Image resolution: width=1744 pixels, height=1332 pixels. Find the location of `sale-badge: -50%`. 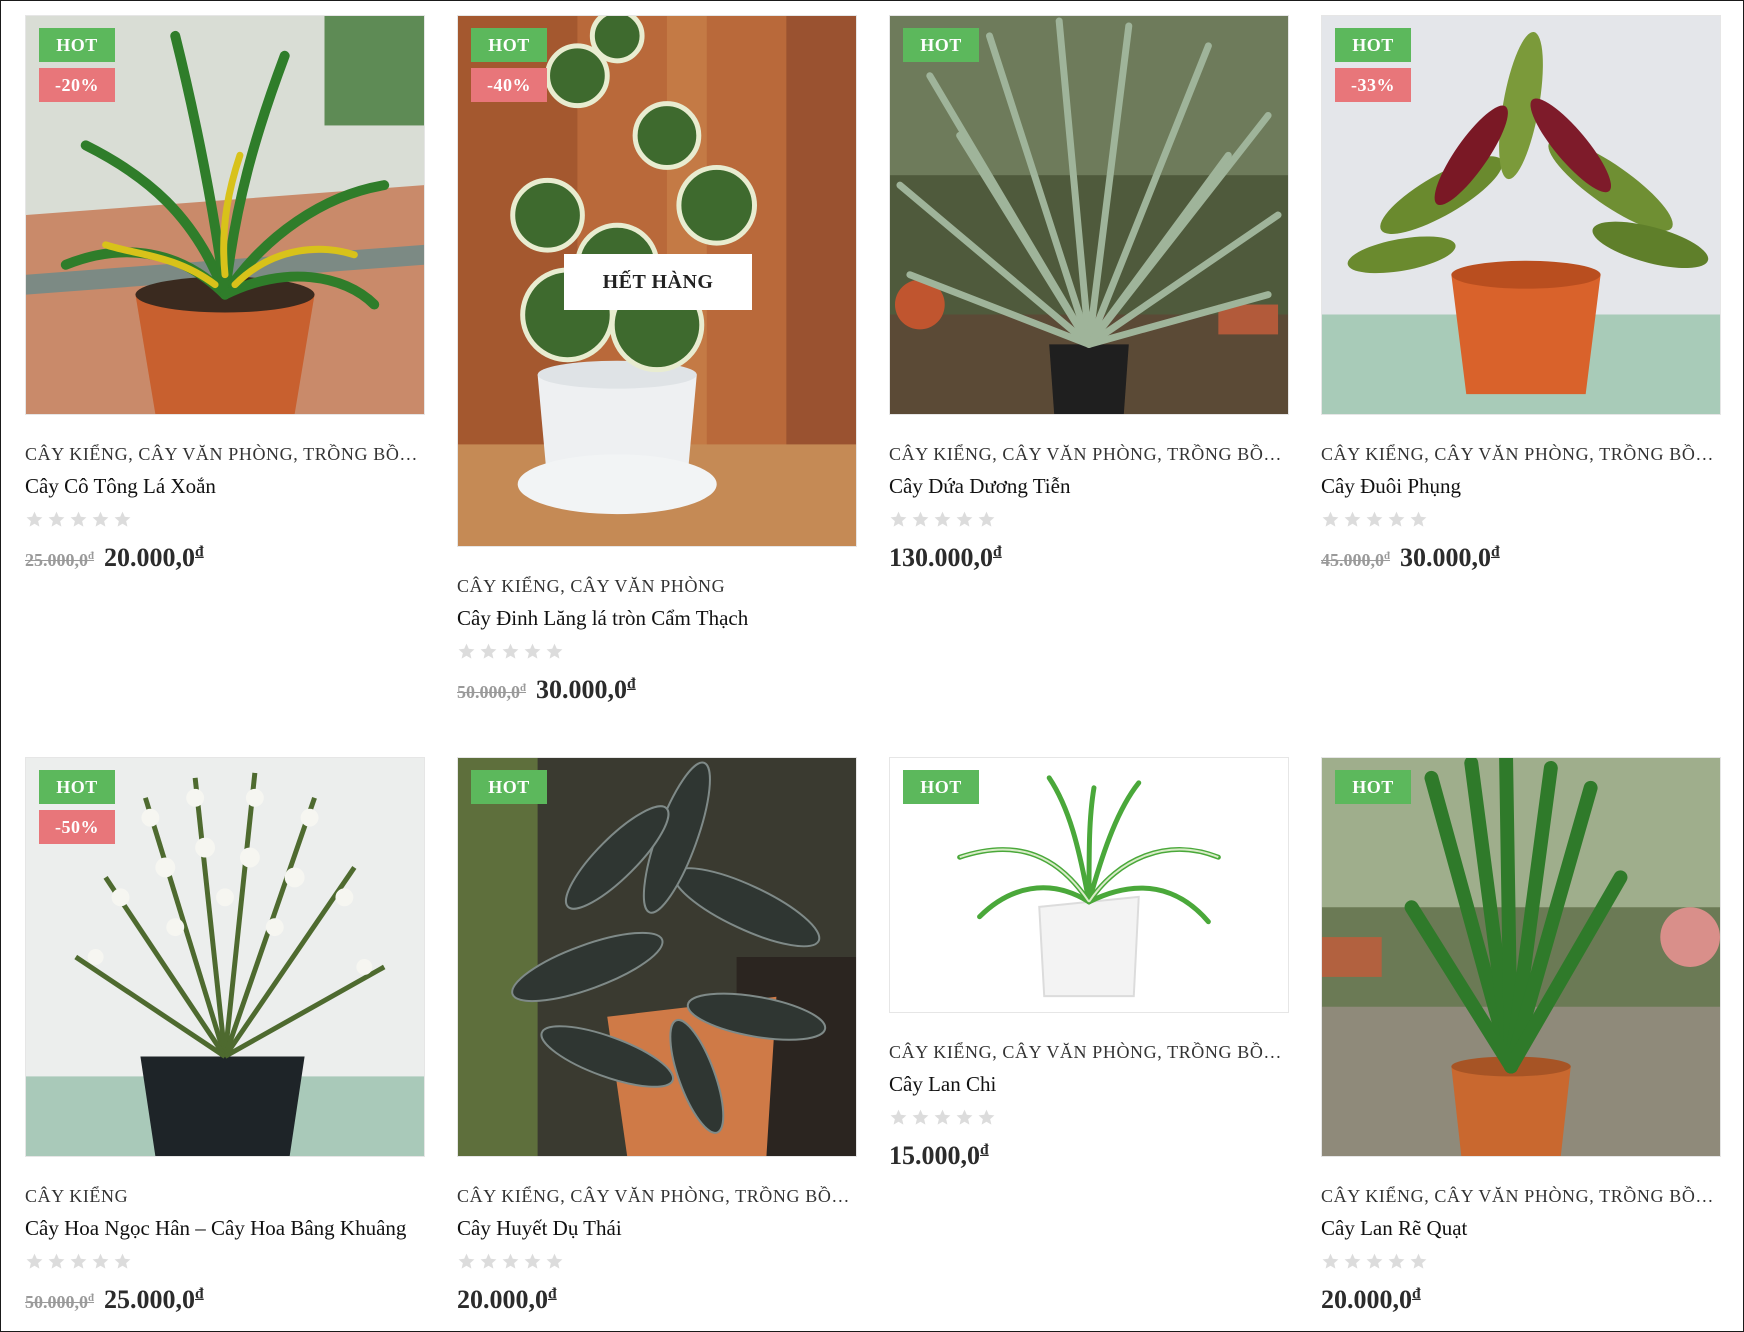

sale-badge: -50% is located at coordinates (77, 827).